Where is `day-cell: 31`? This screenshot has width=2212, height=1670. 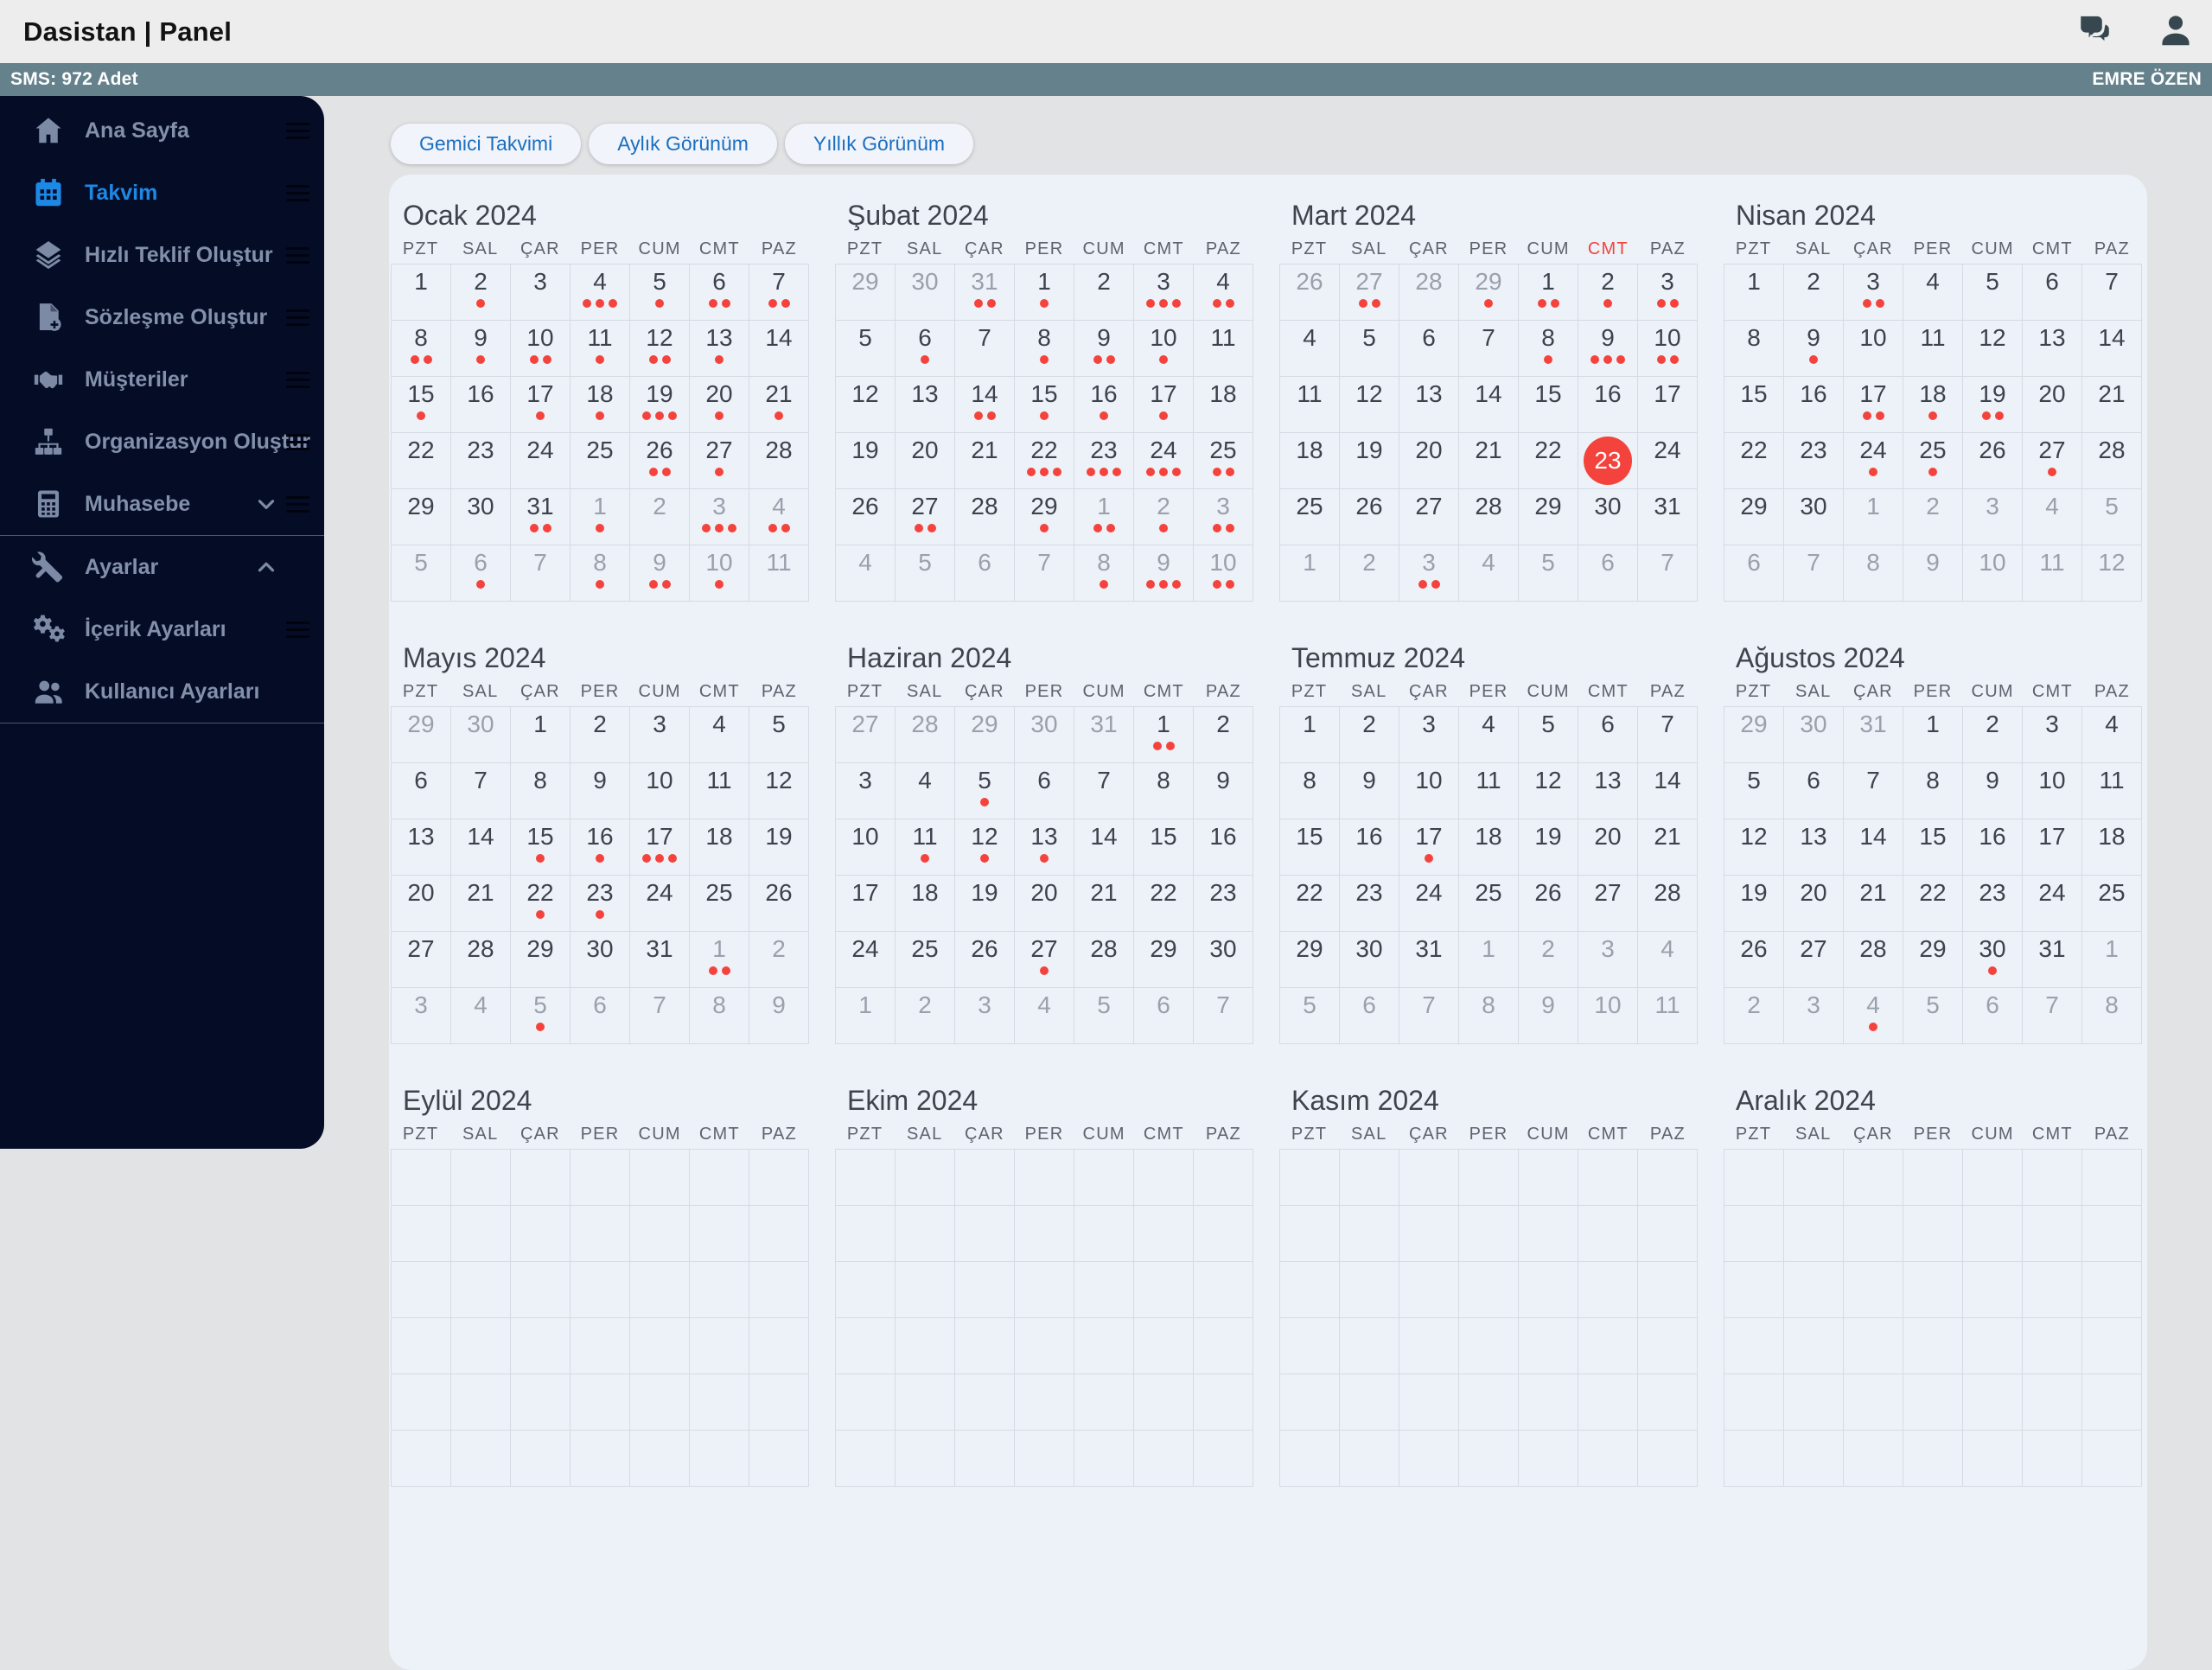
day-cell: 31 is located at coordinates (985, 293).